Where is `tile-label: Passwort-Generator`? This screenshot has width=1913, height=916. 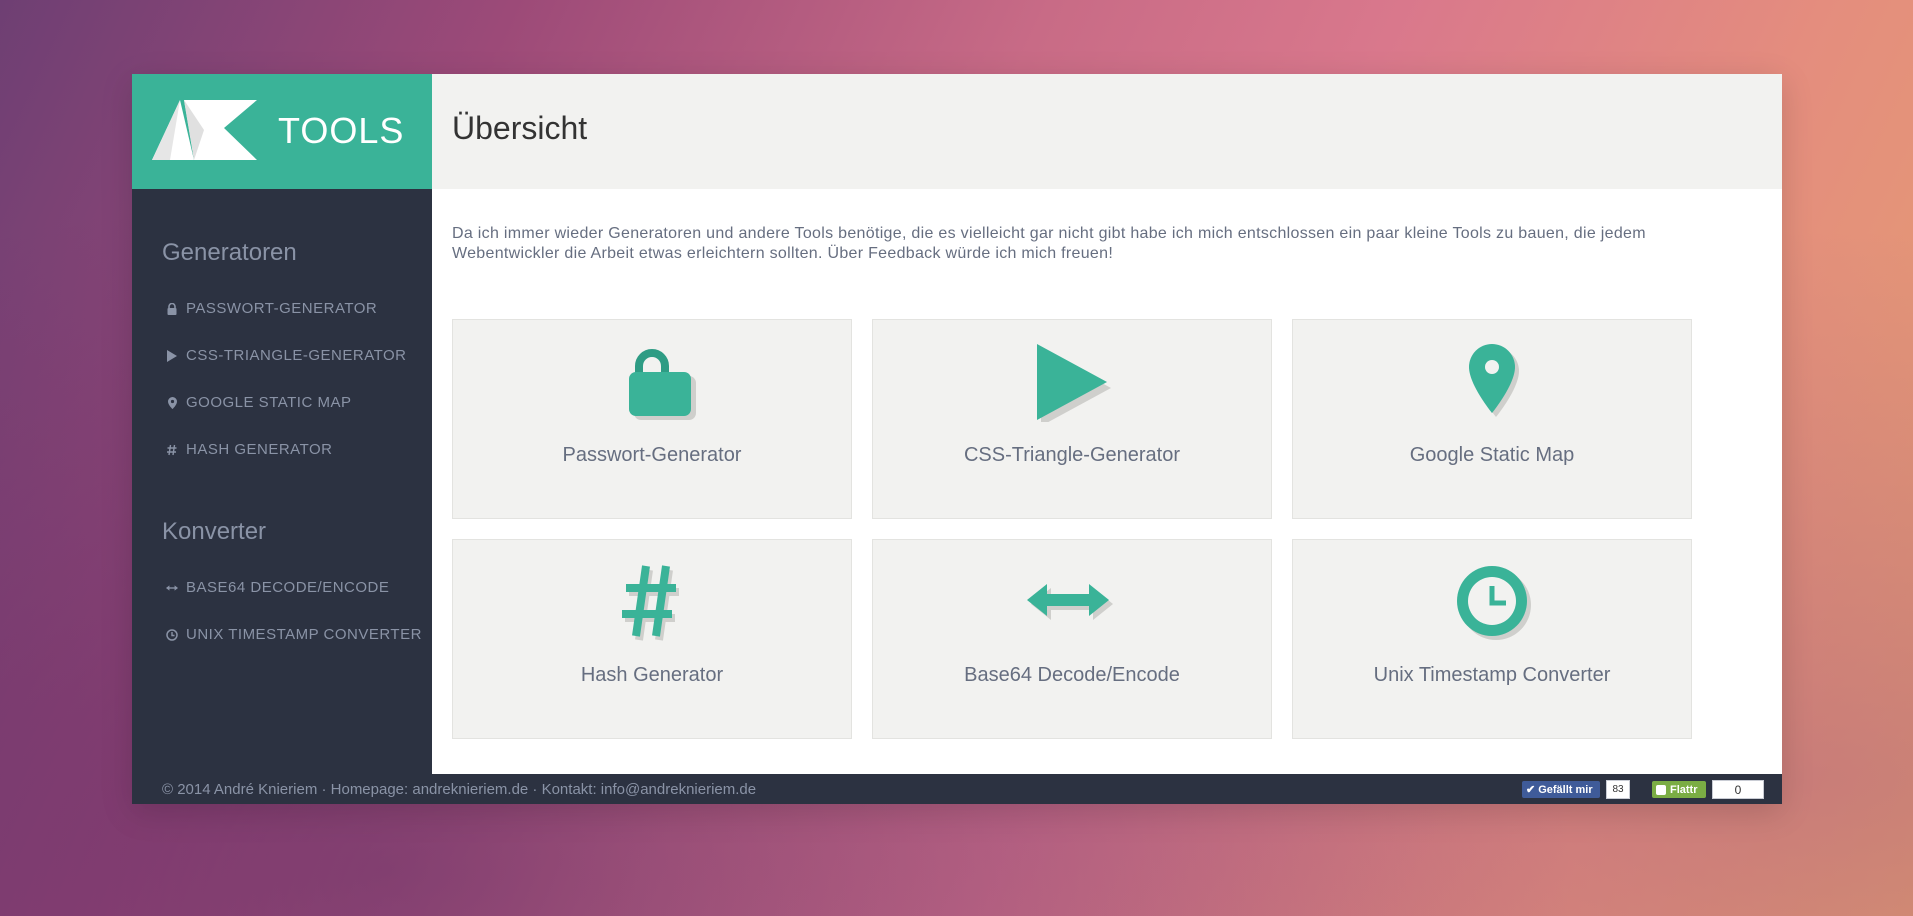
tile-label: Passwort-Generator is located at coordinates (652, 455).